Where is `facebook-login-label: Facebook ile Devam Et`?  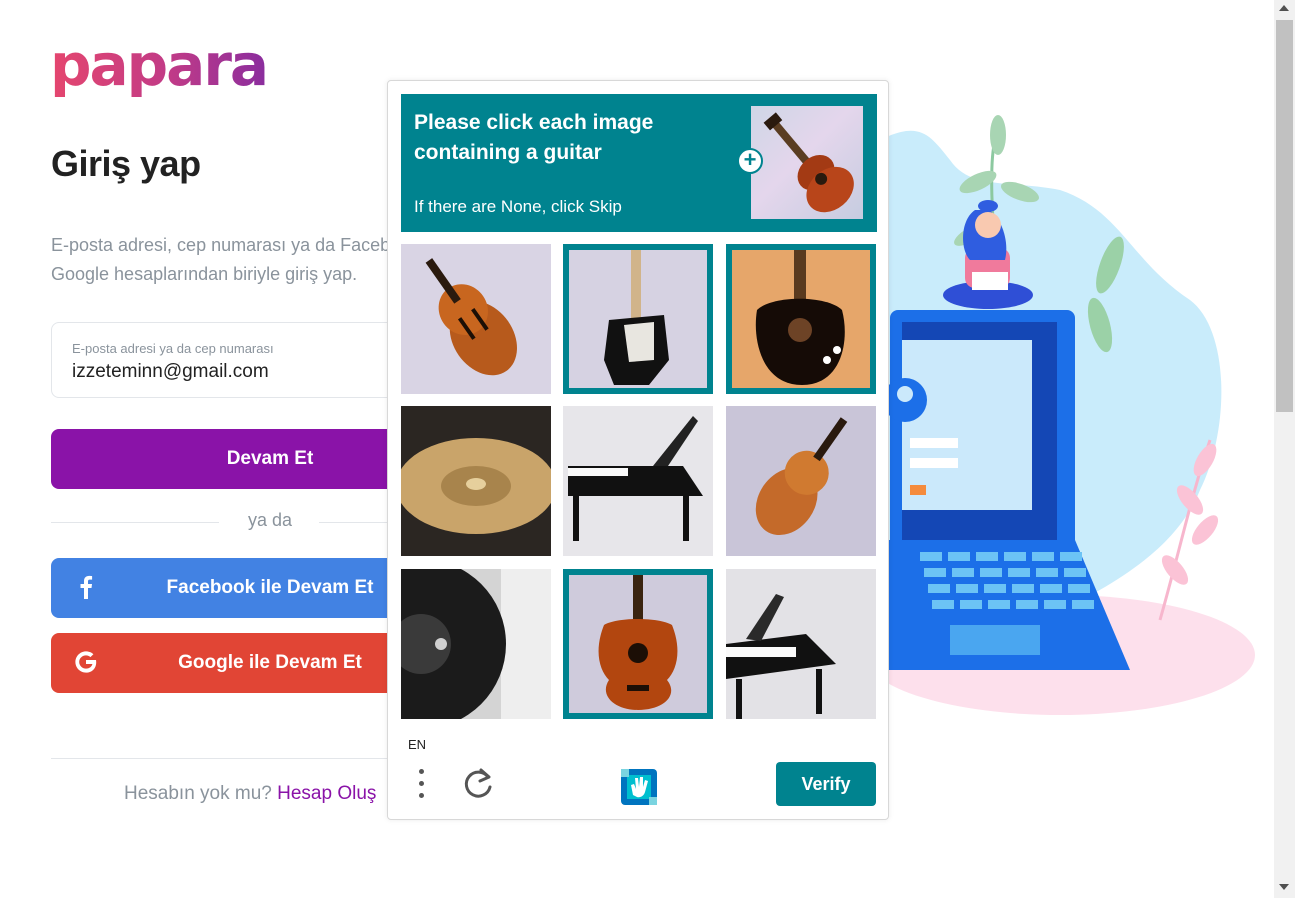 facebook-login-label: Facebook ile Devam Et is located at coordinates (270, 587).